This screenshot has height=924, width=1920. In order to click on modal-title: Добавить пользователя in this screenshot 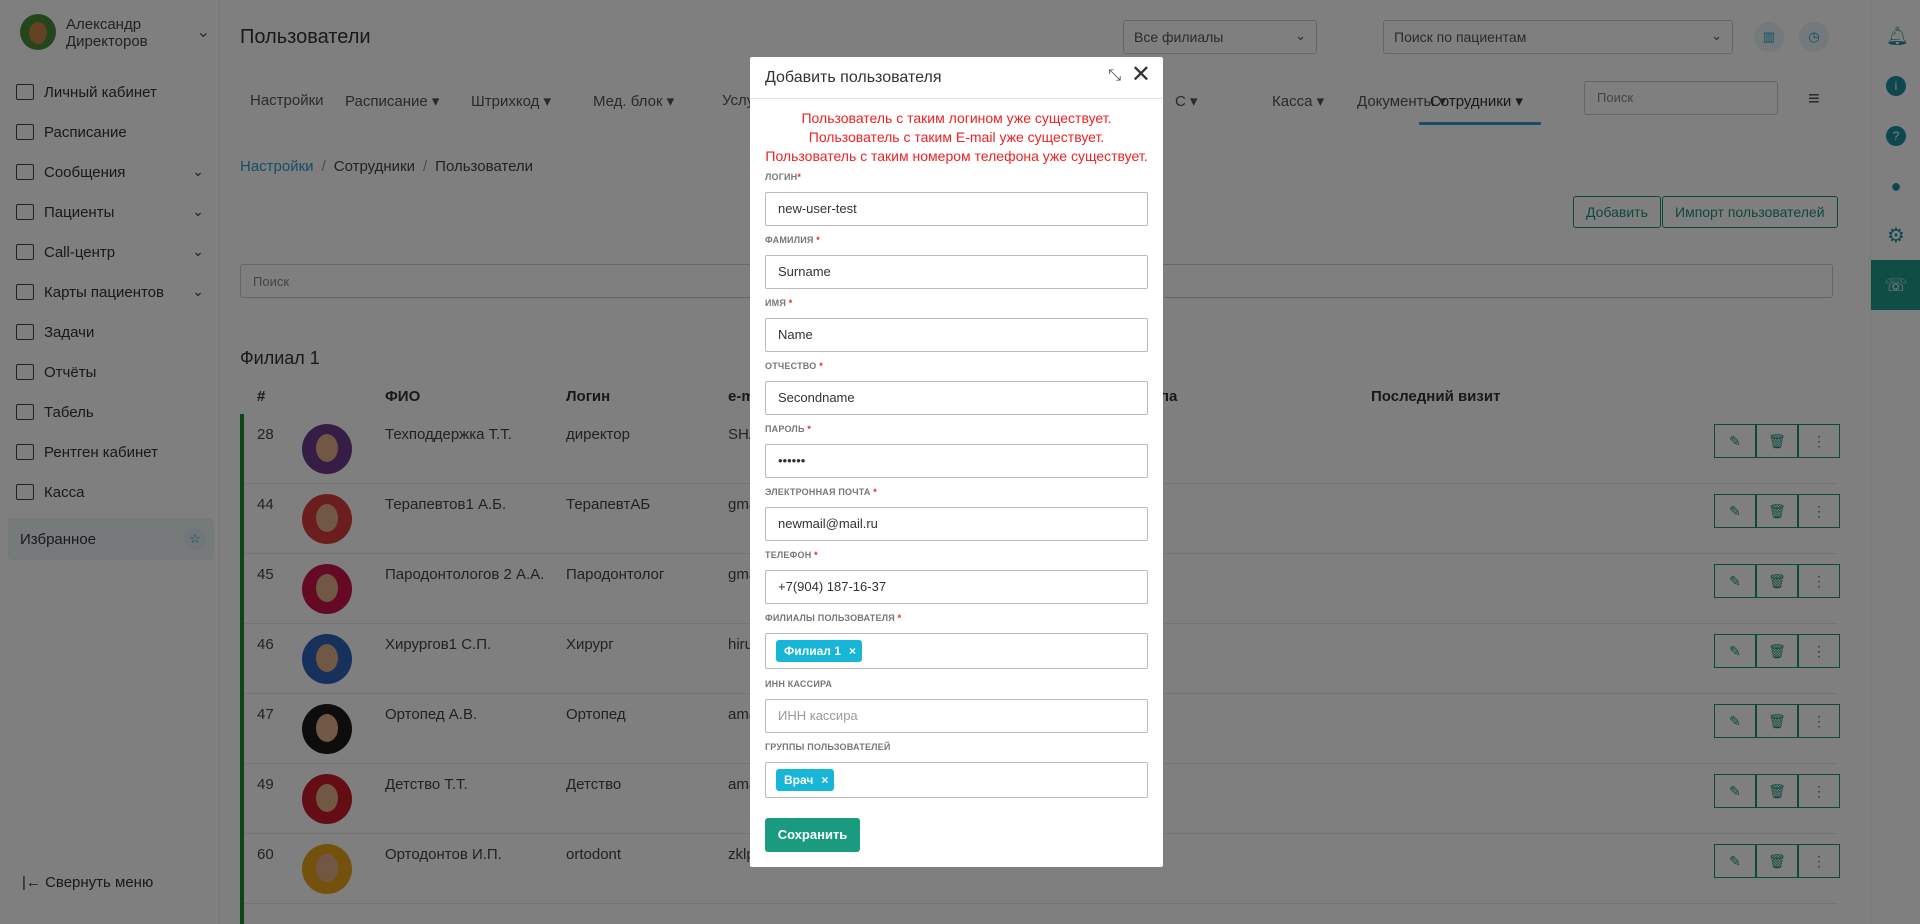, I will do `click(853, 77)`.